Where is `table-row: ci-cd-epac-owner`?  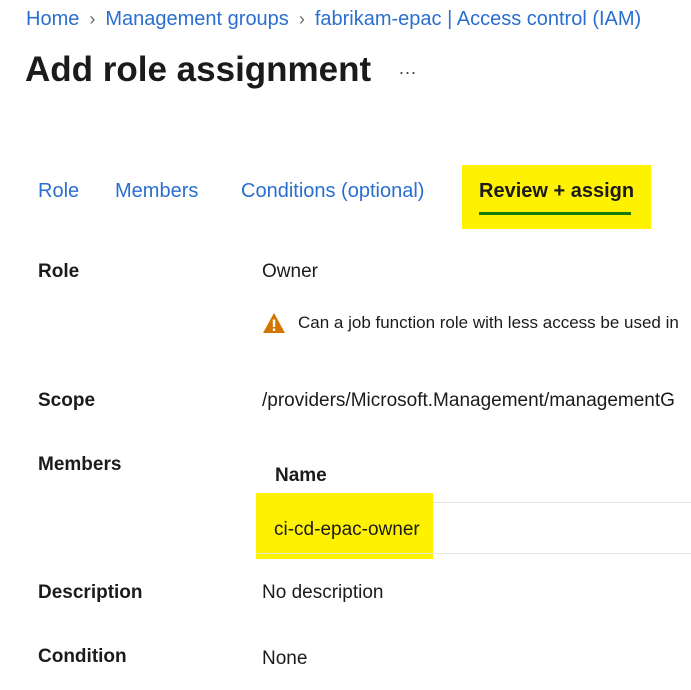
table-row: ci-cd-epac-owner is located at coordinates (347, 529).